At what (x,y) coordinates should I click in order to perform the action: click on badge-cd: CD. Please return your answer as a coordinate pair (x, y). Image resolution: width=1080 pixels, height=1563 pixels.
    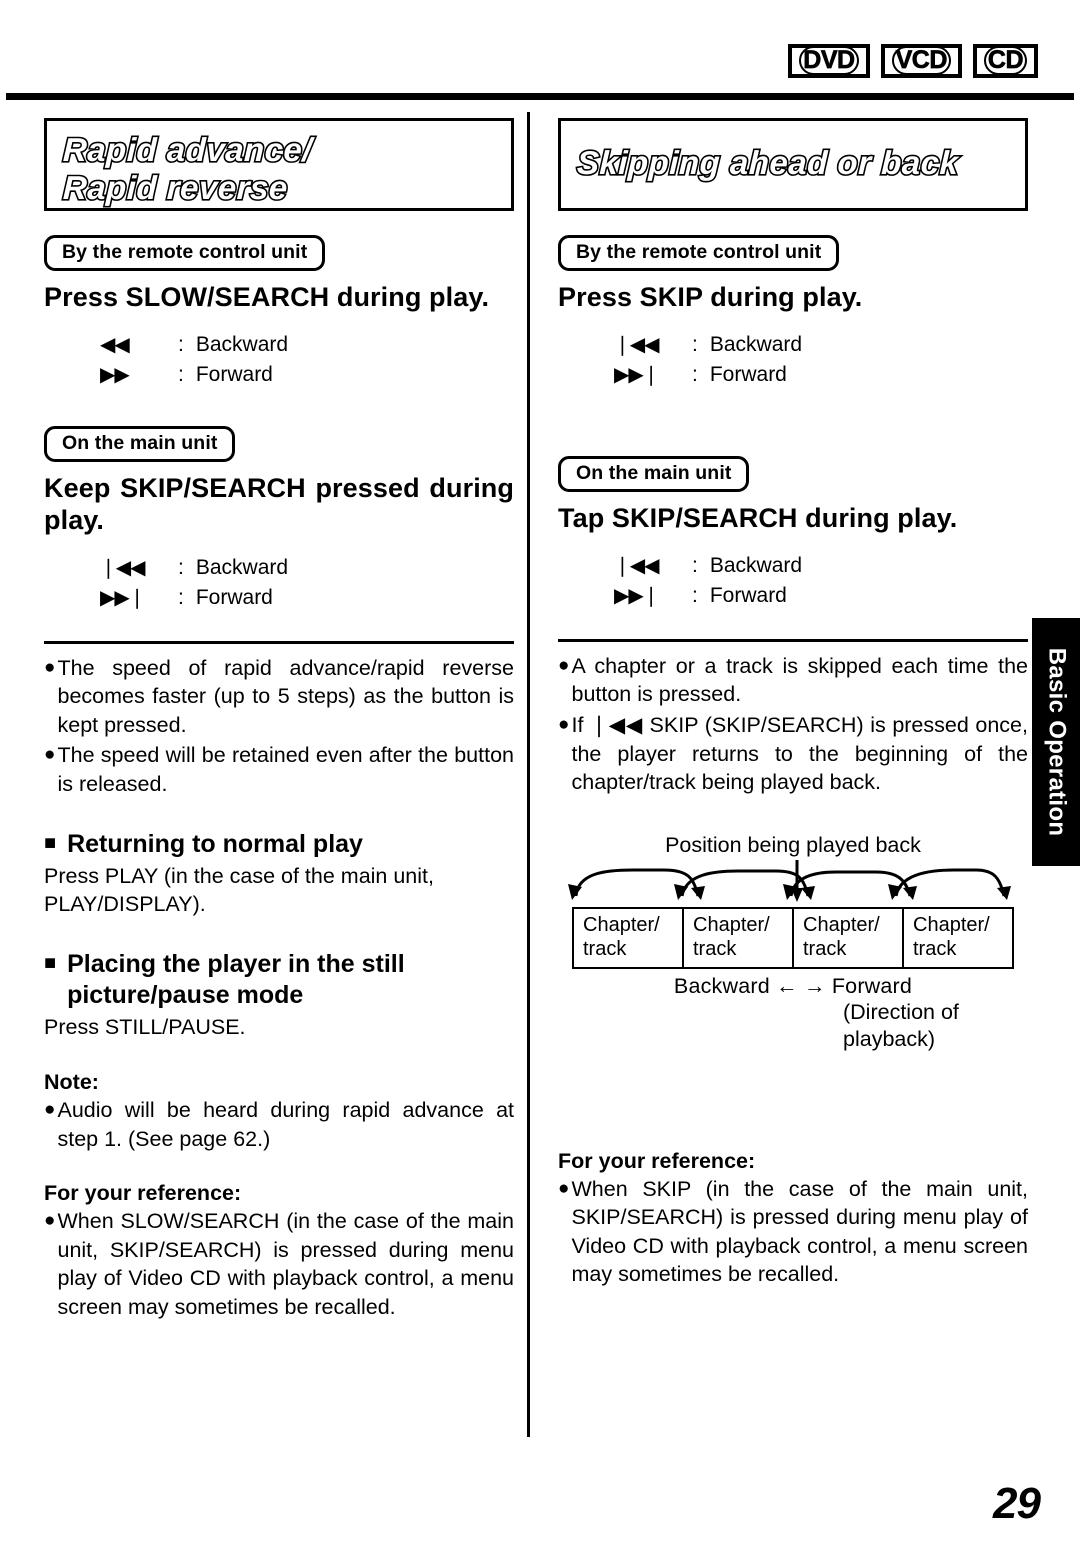
    Looking at the image, I should click on (1005, 61).